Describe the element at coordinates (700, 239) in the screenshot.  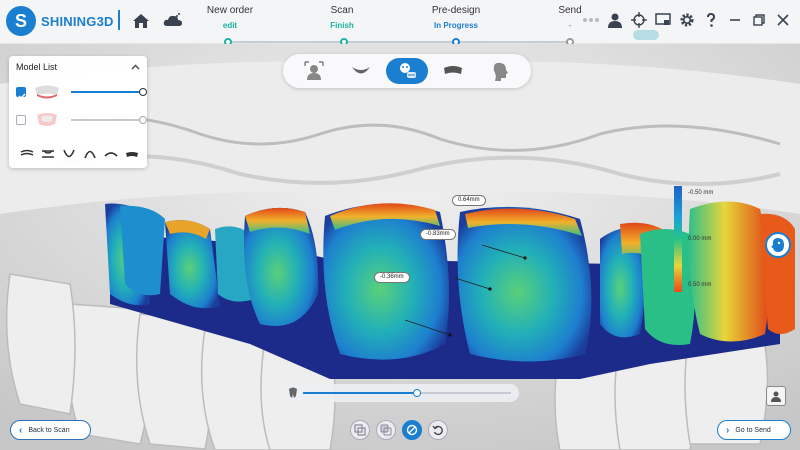
I see `scale-label-mid: 0.00 mm` at that location.